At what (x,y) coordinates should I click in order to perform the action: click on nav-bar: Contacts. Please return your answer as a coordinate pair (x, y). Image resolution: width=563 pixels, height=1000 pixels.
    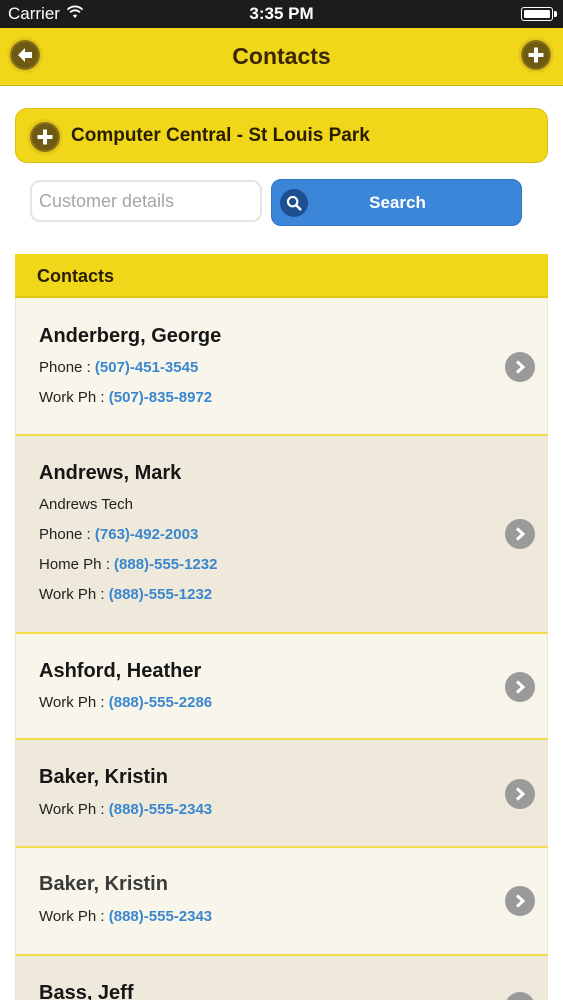
    Looking at the image, I should click on (281, 57).